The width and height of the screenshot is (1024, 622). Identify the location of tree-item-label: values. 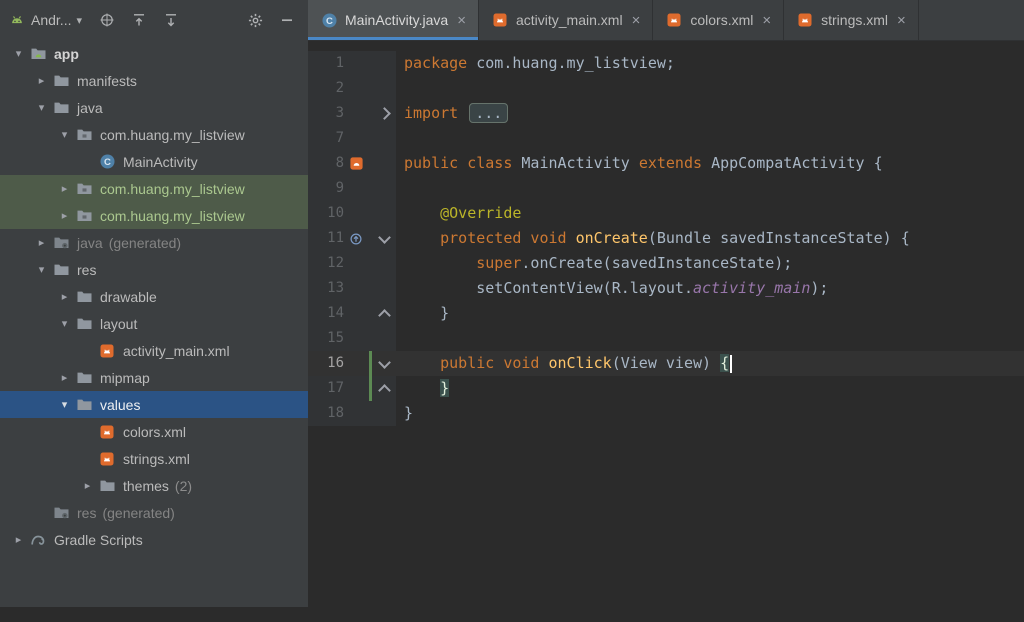
(120, 404).